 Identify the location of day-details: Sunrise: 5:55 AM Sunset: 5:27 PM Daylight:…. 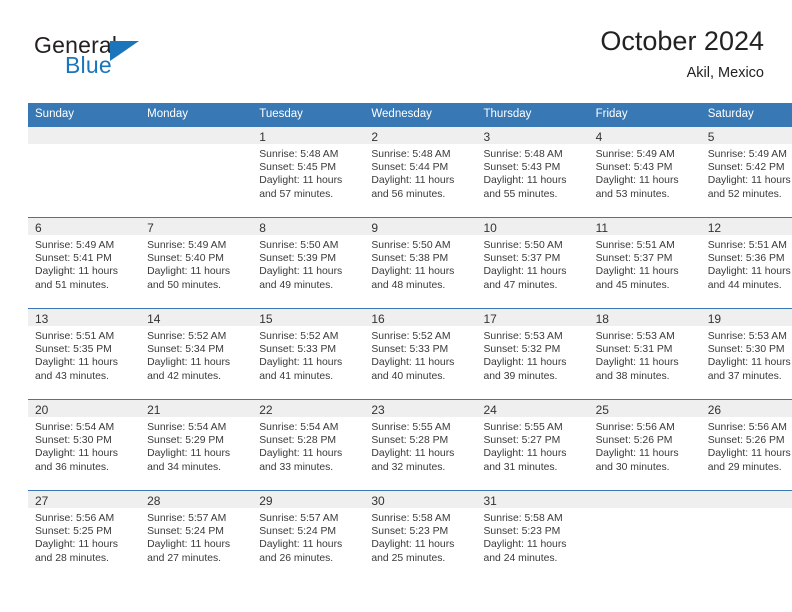
(533, 445).